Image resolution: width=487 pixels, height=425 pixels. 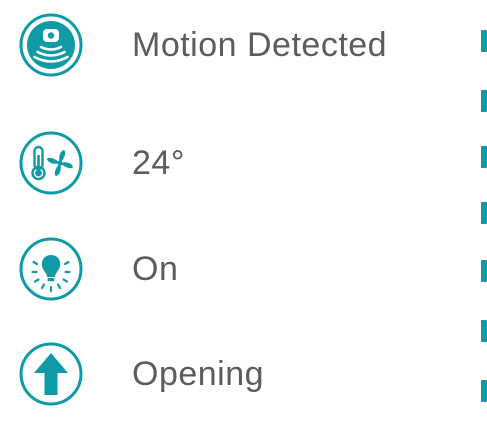 What do you see at coordinates (51, 269) in the screenshot?
I see `light-bulb-icon` at bounding box center [51, 269].